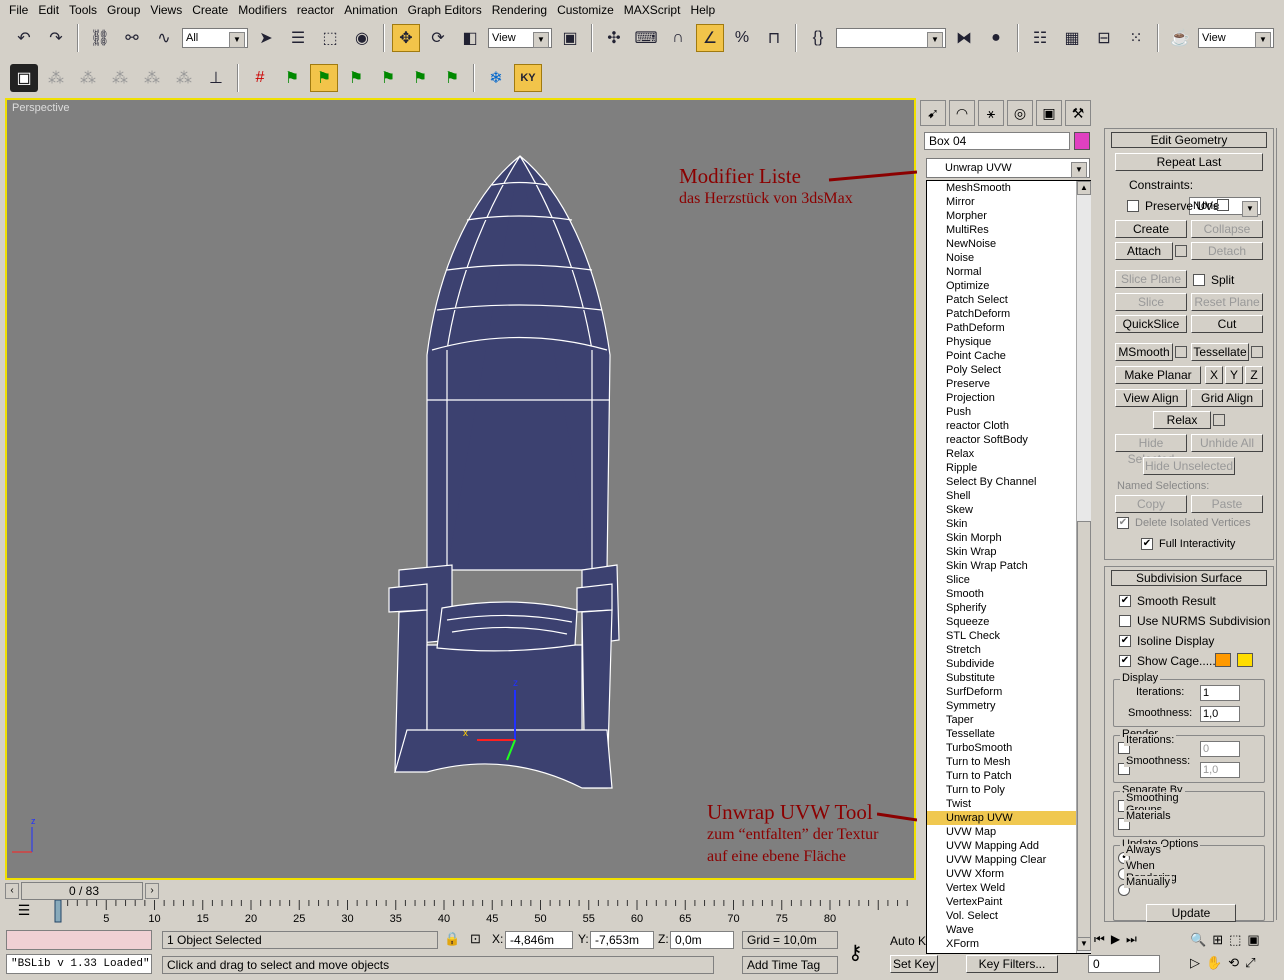 The image size is (1284, 980). I want to click on pan-icon: ✋, so click(1214, 963).